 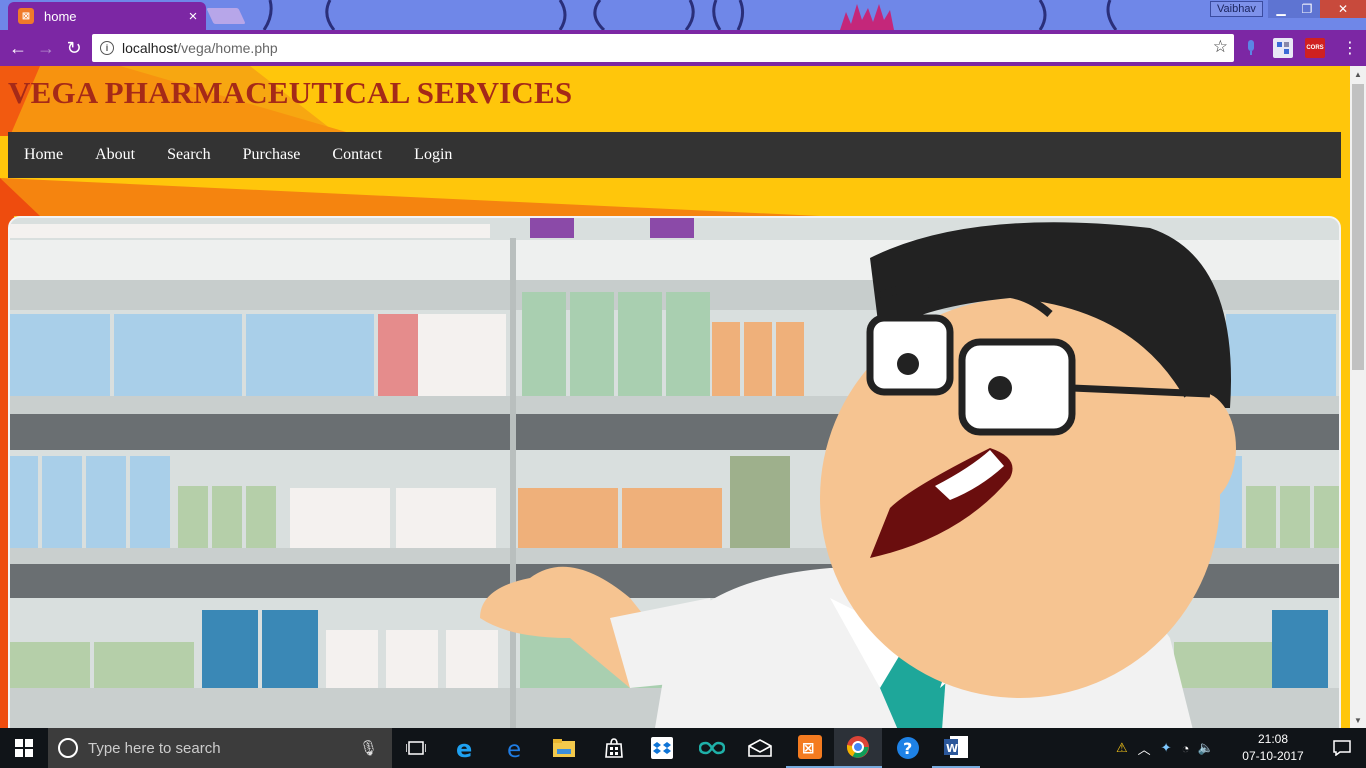 What do you see at coordinates (60, 16) in the screenshot?
I see `tab-title: home` at bounding box center [60, 16].